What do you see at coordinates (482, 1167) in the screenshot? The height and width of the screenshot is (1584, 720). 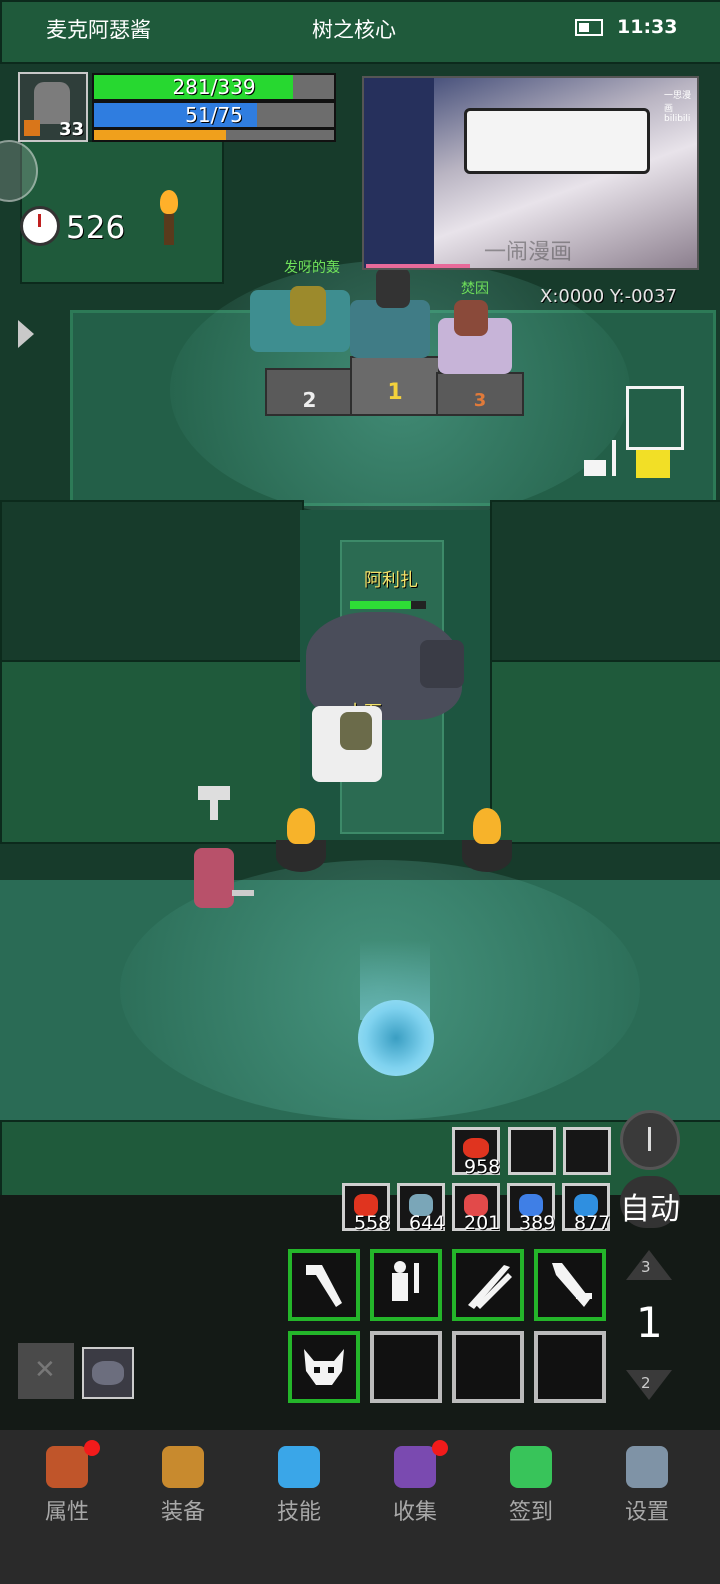 I see `quick-slot-1-count: 958` at bounding box center [482, 1167].